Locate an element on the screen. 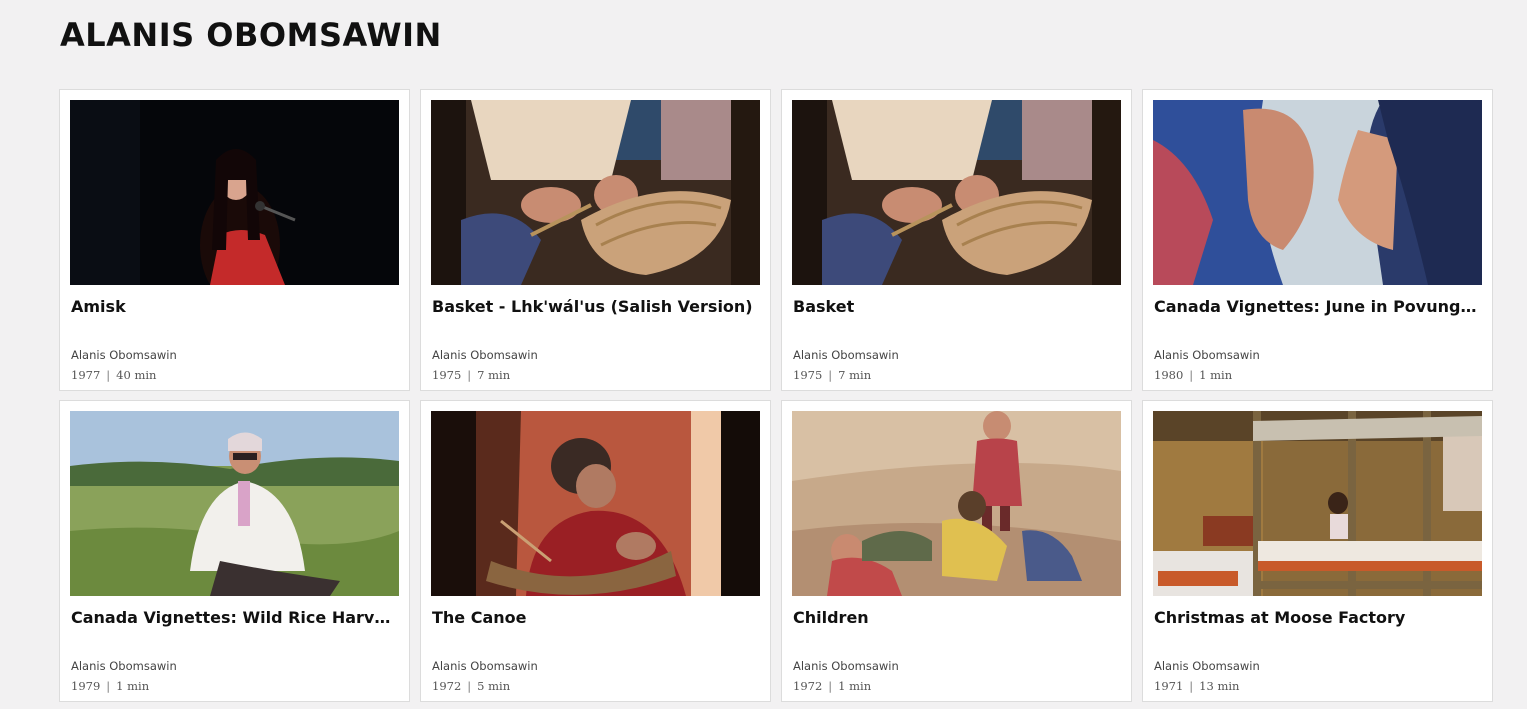 The image size is (1527, 709). film-year: 1977 is located at coordinates (86, 375).